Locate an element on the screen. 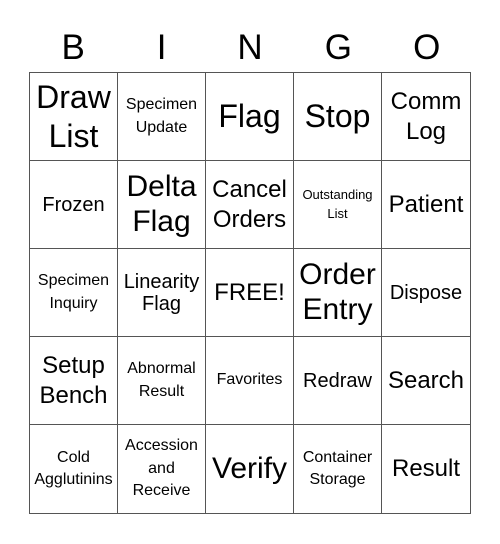 Image resolution: width=500 pixels, height=544 pixels. bingo-cell: Comm Log is located at coordinates (426, 117).